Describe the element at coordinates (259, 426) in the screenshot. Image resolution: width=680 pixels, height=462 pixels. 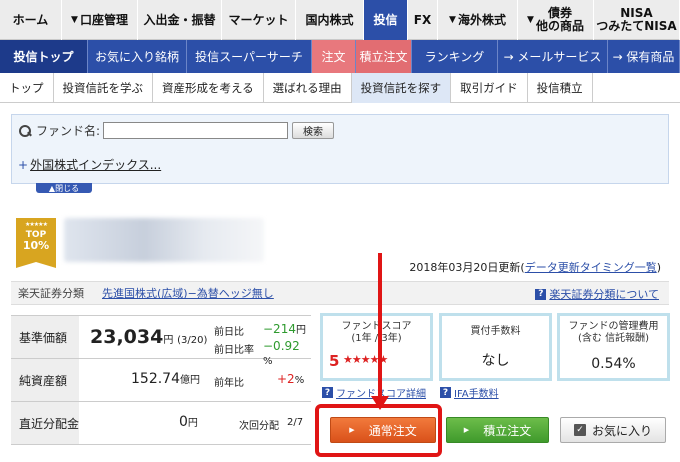
I see `next-dividend-label: 次回分配` at that location.